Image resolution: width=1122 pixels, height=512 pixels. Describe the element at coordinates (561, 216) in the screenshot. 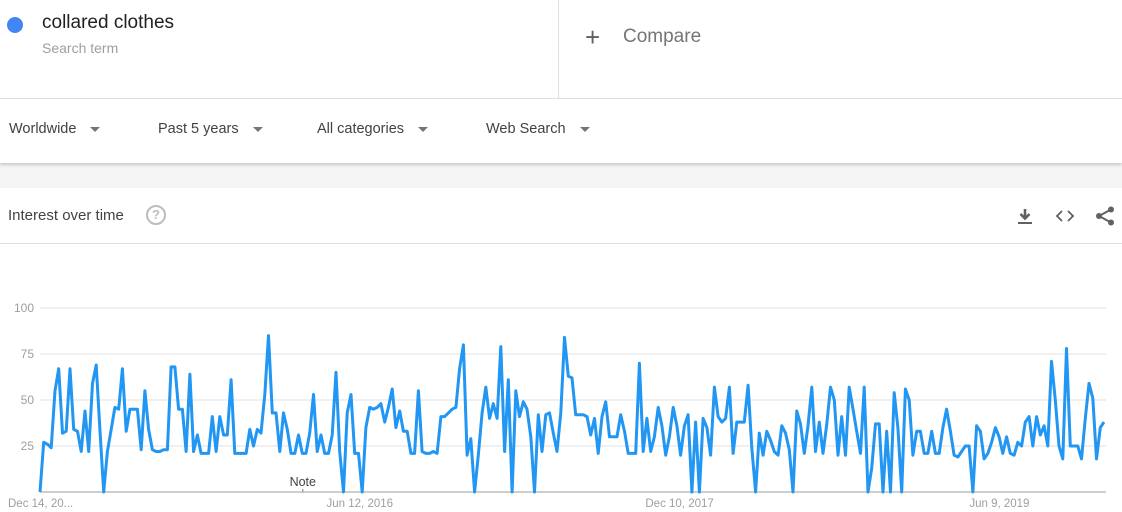

I see `card-header: Interest over time ?` at that location.